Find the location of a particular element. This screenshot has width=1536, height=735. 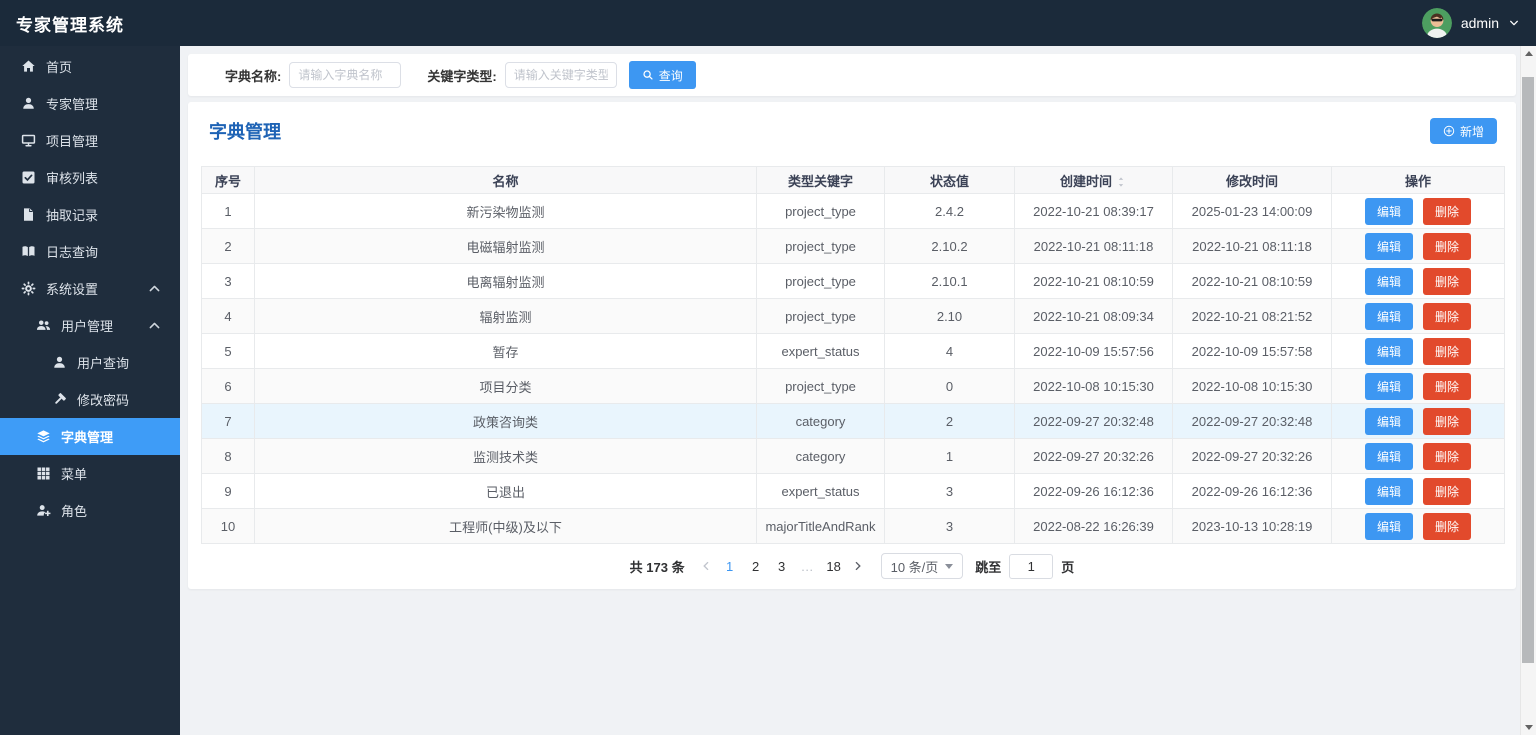

sidebar-item-home: 首页 is located at coordinates (90, 66).